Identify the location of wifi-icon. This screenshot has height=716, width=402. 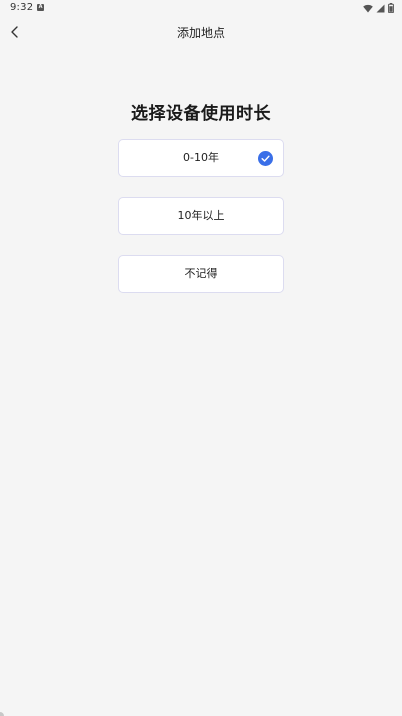
(368, 8).